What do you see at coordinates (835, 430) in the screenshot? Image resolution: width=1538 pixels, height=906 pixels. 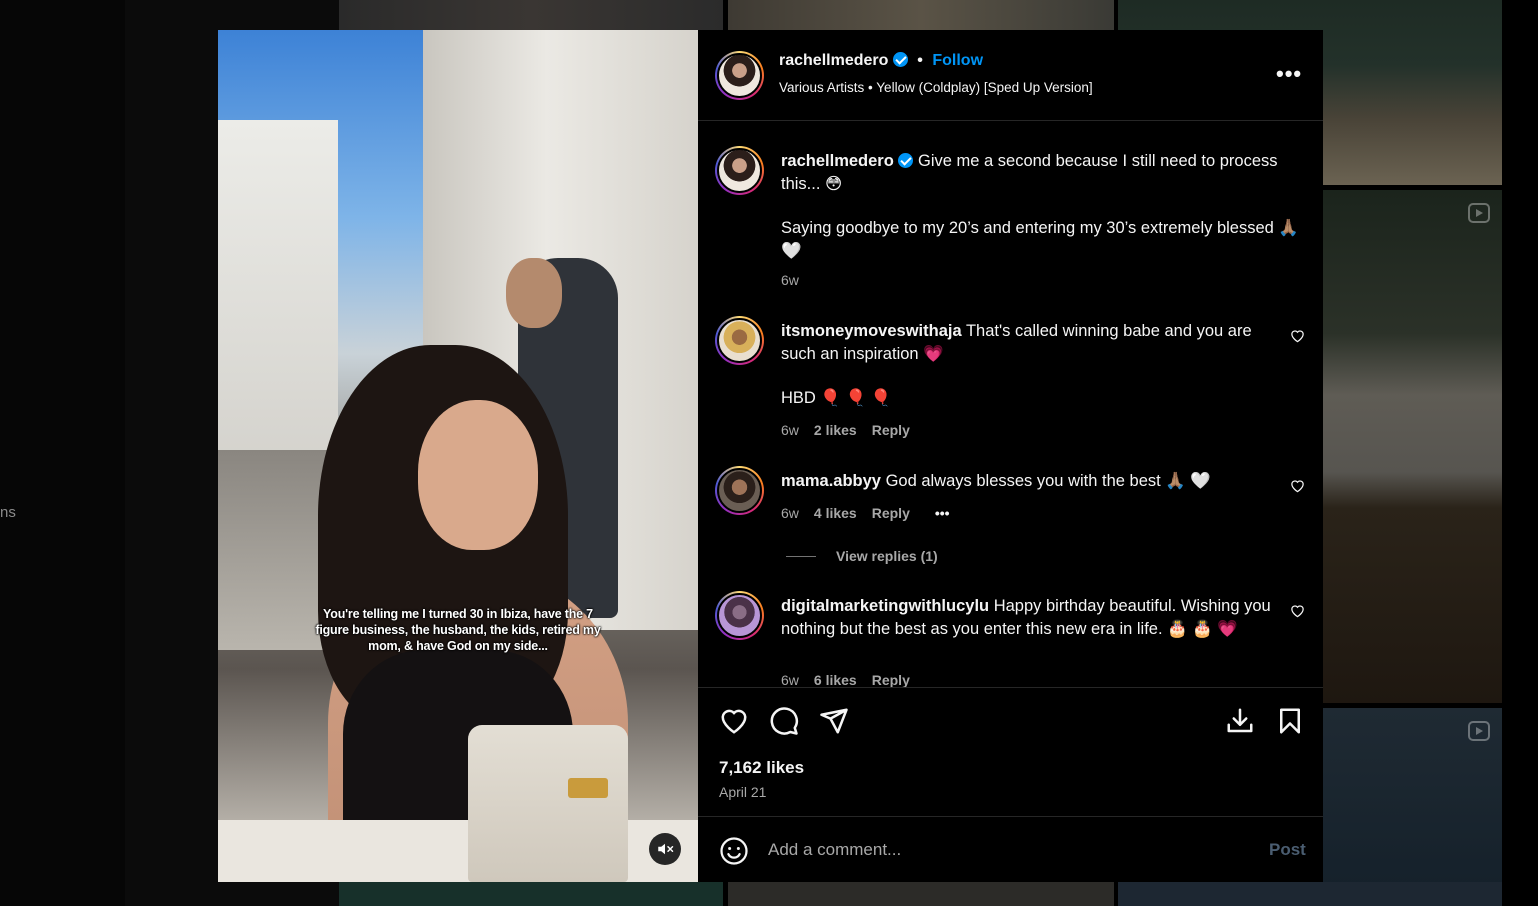 I see `comment-likes: 2 likes` at bounding box center [835, 430].